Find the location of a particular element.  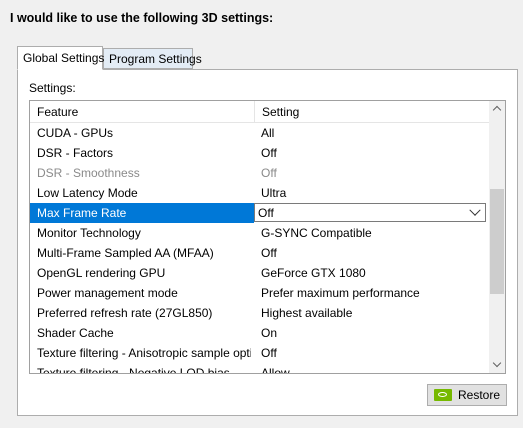

tab-program-settings: Program Settings is located at coordinates (152, 58).